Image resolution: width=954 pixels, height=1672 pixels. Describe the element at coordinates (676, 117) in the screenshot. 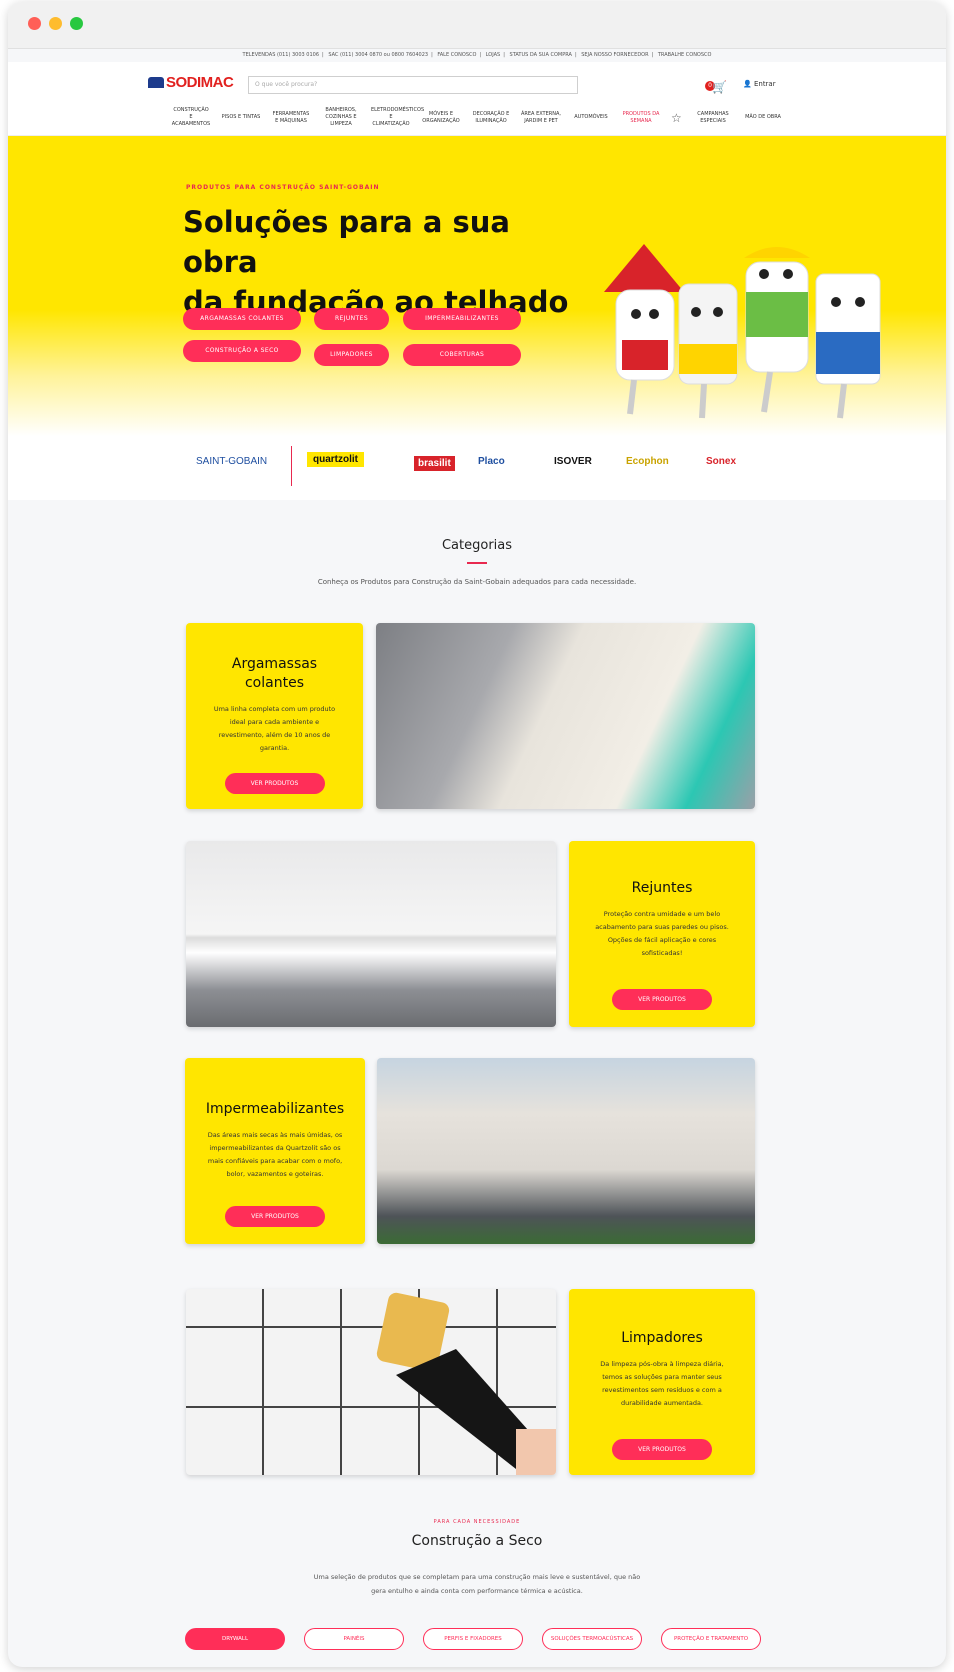

I see `star-icon: ☆` at that location.